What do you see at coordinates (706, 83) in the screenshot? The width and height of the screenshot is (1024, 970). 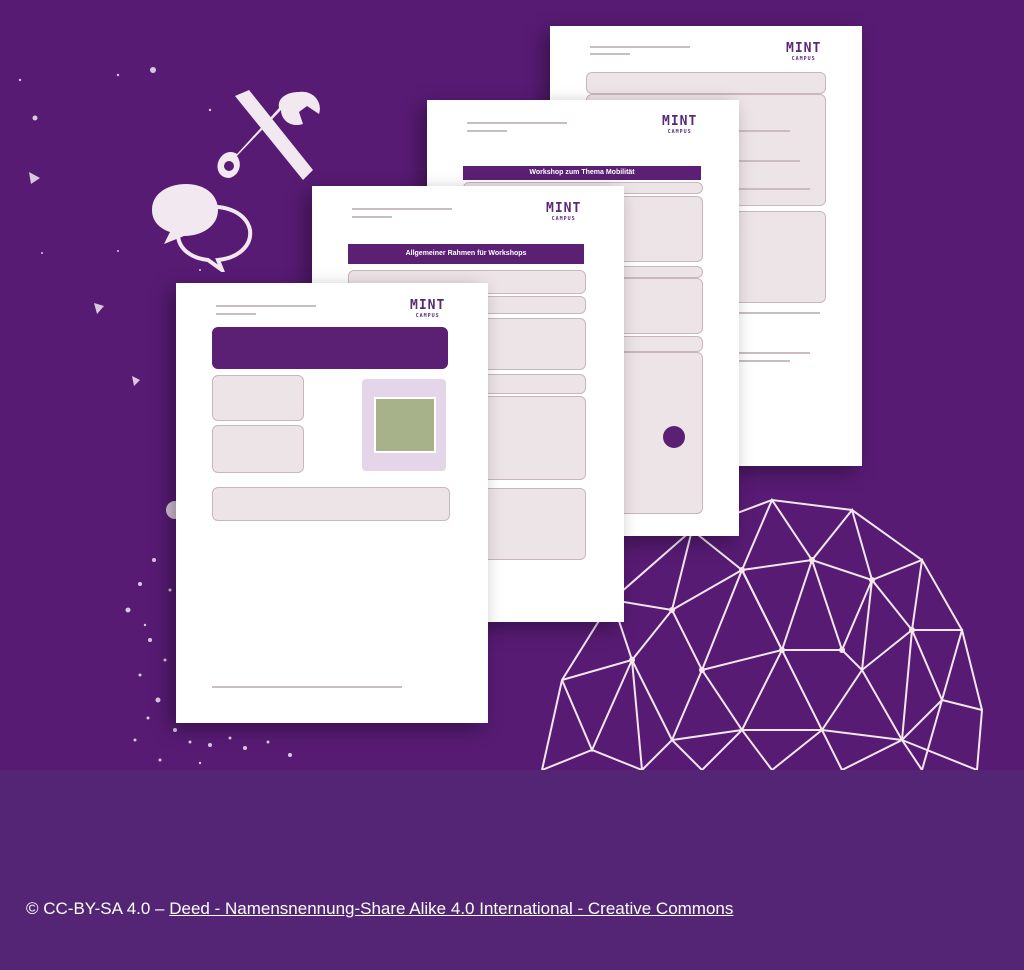 I see `page4-box-header` at bounding box center [706, 83].